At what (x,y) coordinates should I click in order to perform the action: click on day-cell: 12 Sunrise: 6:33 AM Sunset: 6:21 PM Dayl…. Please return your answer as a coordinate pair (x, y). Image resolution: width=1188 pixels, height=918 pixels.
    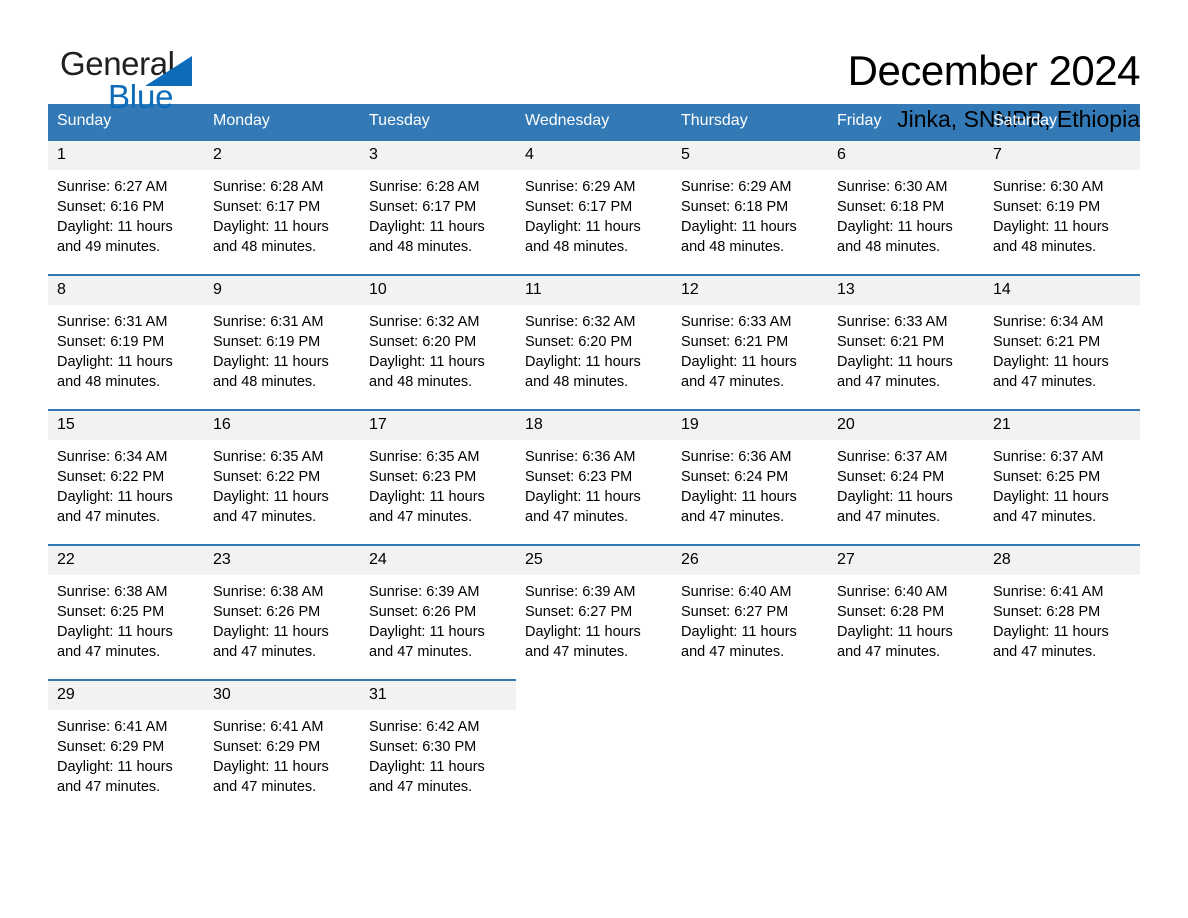
    Looking at the image, I should click on (750, 334).